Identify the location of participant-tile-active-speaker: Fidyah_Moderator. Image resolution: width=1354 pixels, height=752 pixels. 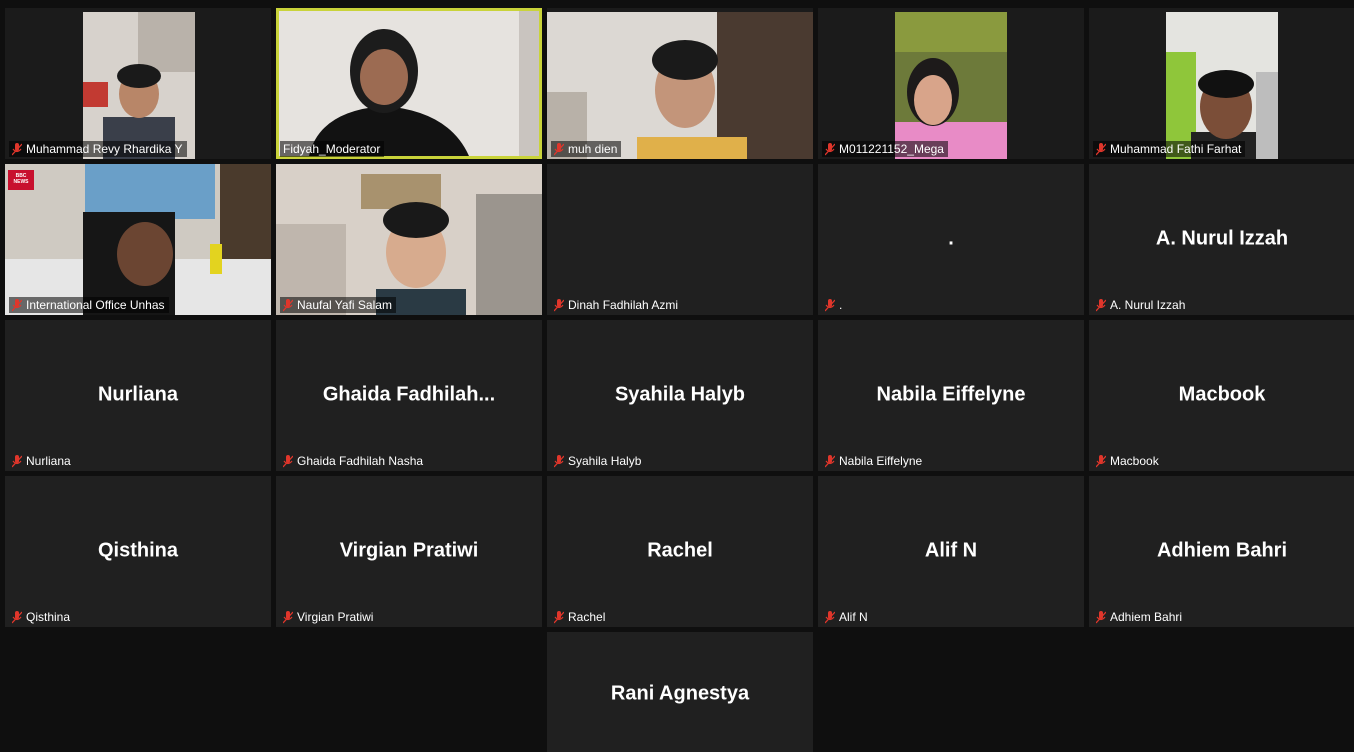
(409, 83).